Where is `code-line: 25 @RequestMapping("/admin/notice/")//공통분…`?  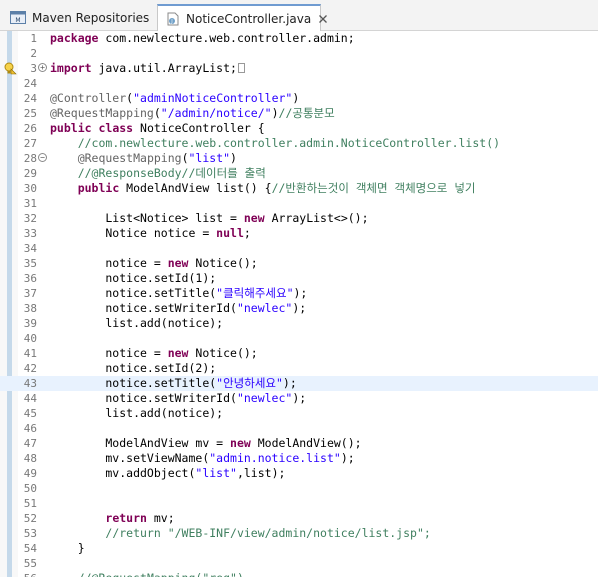
code-line: 25 @RequestMapping("/admin/notice/")//공통분… is located at coordinates (299, 113).